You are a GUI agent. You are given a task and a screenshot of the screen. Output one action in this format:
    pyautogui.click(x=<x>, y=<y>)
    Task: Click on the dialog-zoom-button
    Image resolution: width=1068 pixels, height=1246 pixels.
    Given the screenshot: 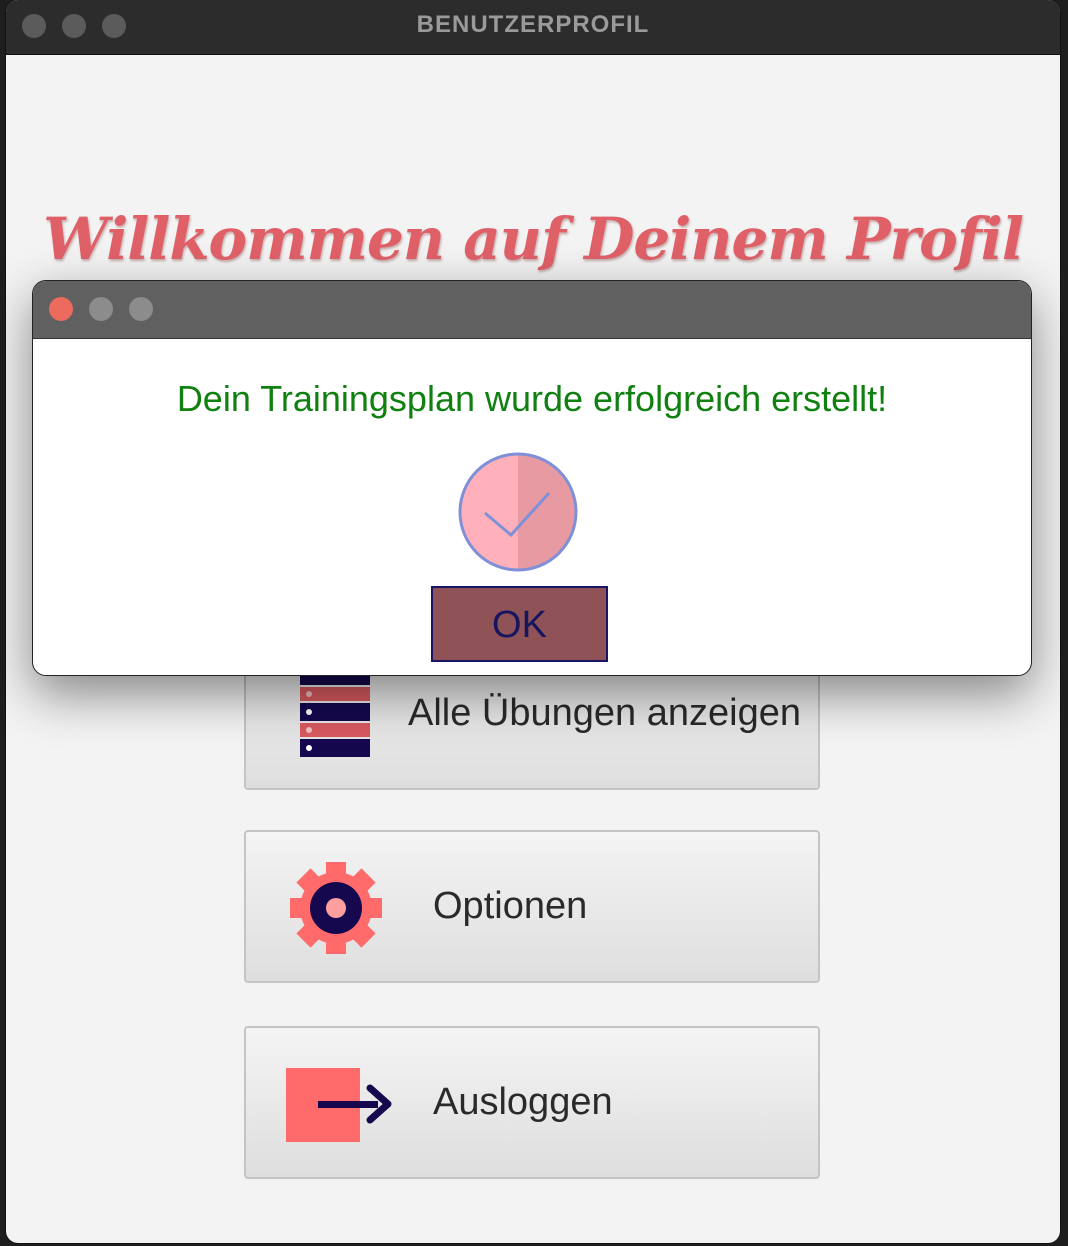 What is the action you would take?
    pyautogui.click(x=141, y=309)
    